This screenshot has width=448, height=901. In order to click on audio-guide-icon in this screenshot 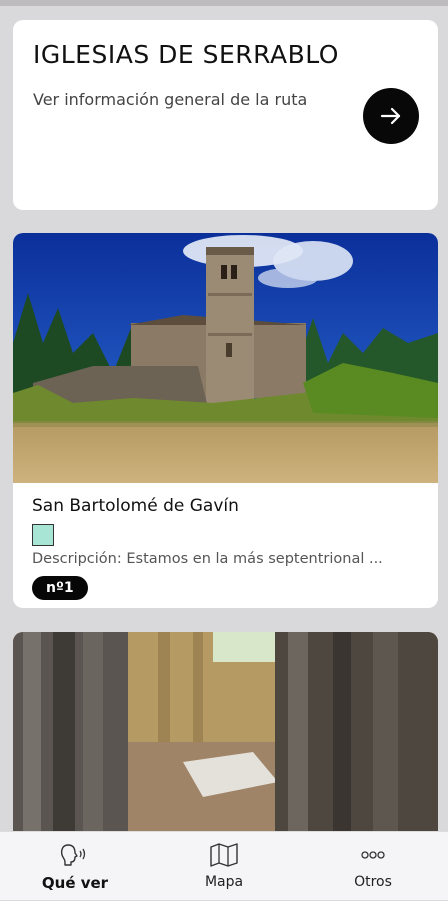, I will do `click(75, 855)`.